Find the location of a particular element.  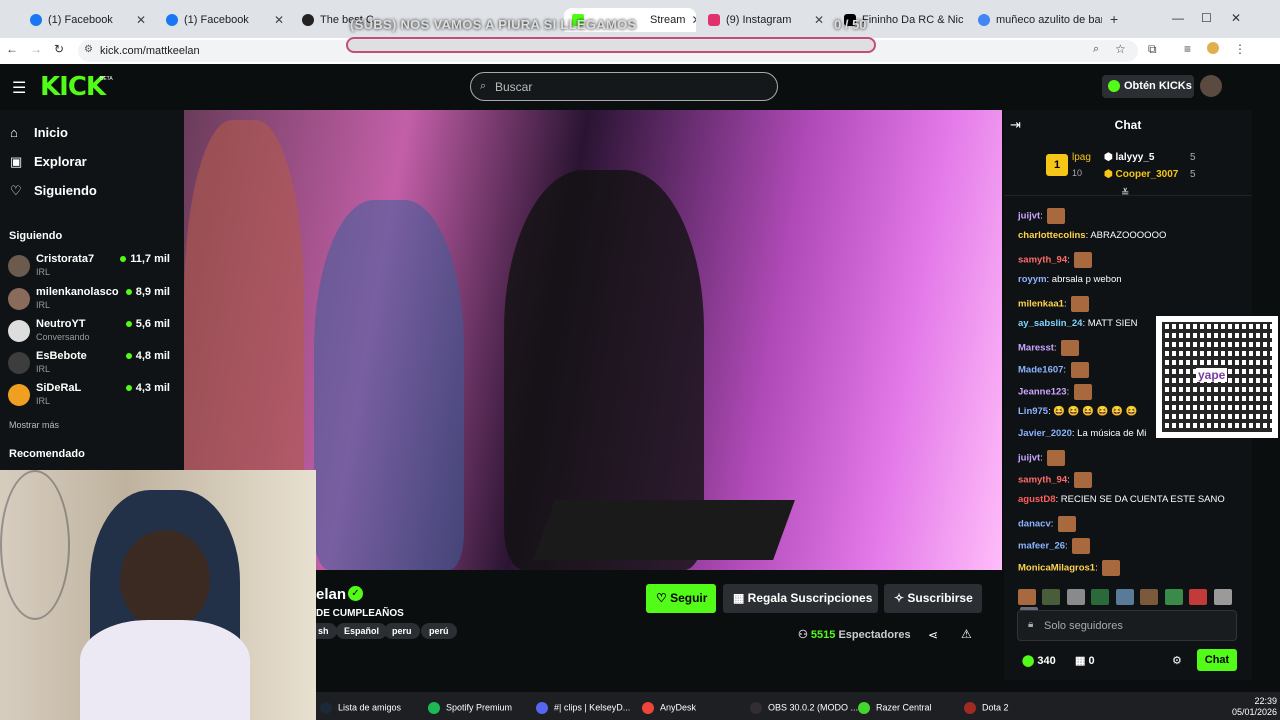

chat-username: MonicaMilagros1 is located at coordinates (1056, 568).